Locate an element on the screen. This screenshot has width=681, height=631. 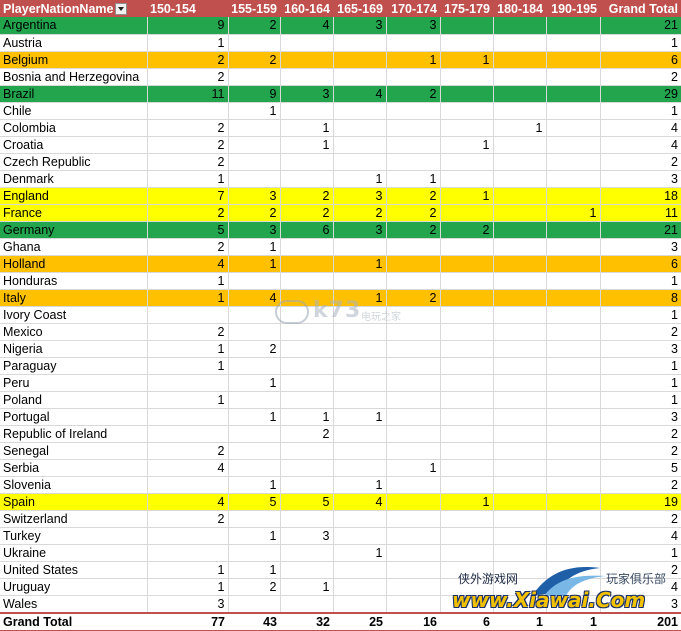
nation-name-cell: Poland is located at coordinates (74, 400).